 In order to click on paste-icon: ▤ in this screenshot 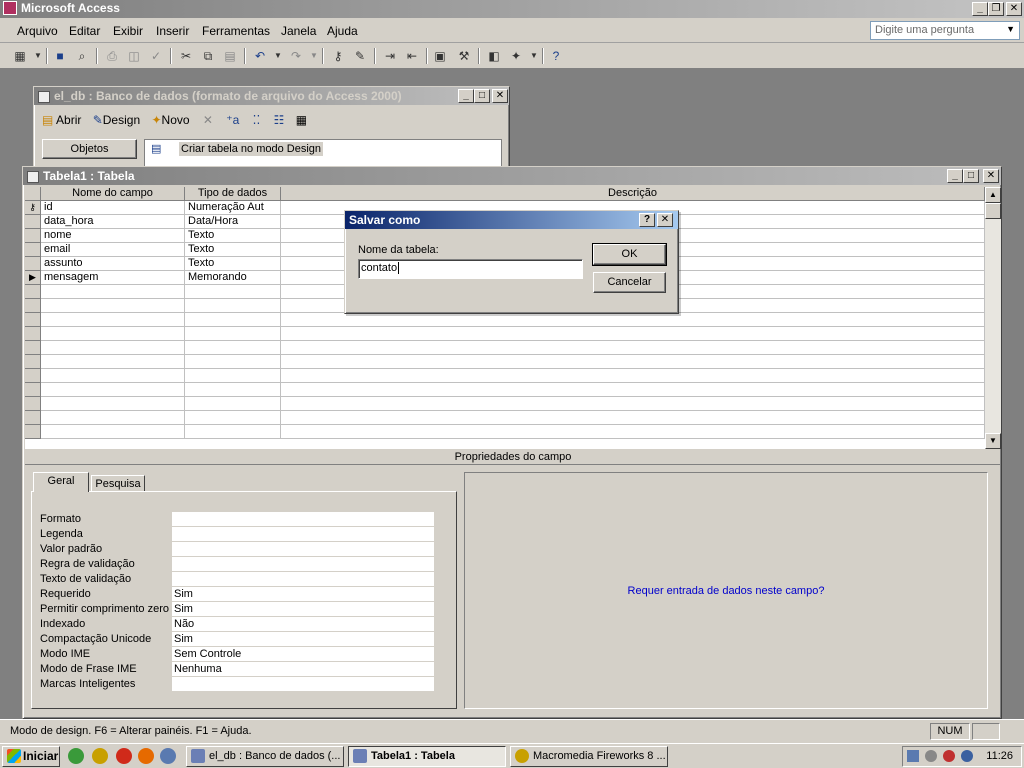, I will do `click(230, 56)`.